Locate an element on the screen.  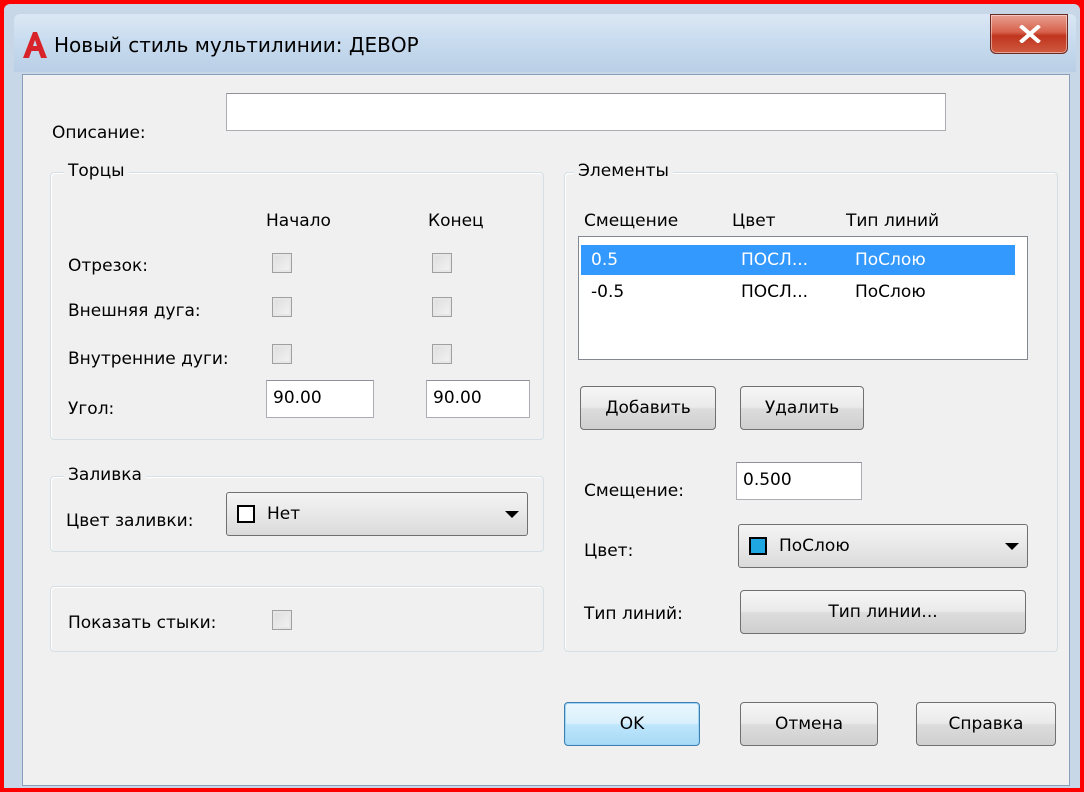
help-button-label: Справка is located at coordinates (986, 724).